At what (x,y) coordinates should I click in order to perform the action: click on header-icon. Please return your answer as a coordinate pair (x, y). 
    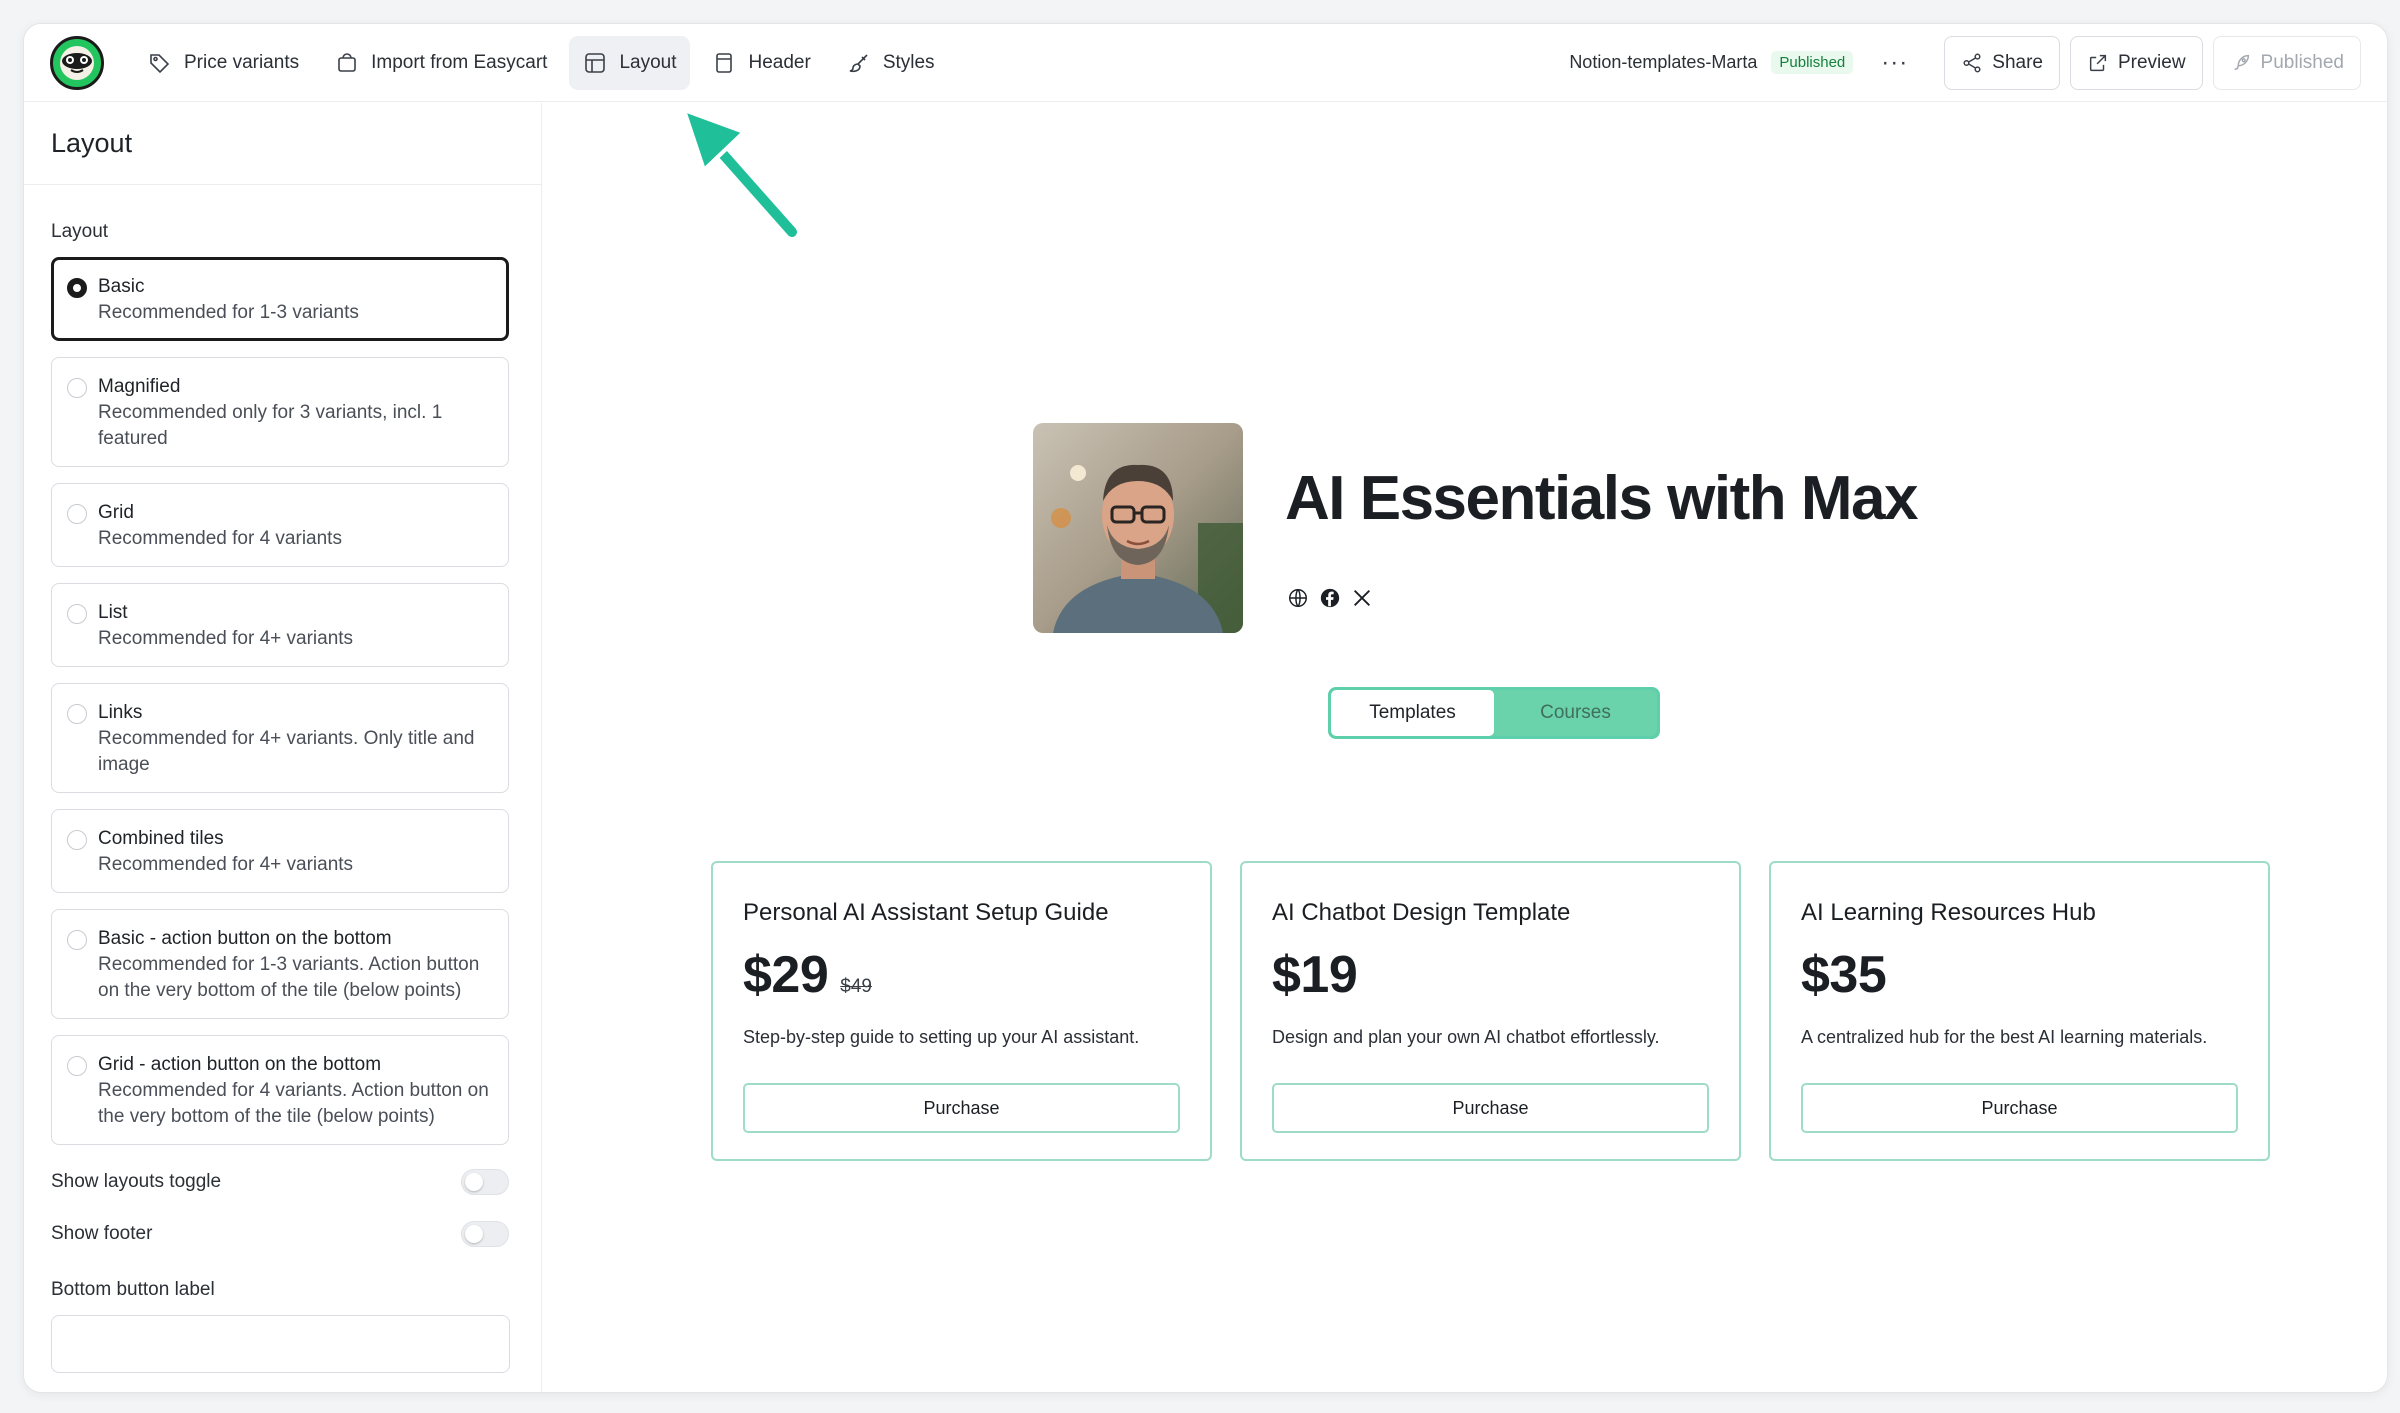
    Looking at the image, I should click on (724, 62).